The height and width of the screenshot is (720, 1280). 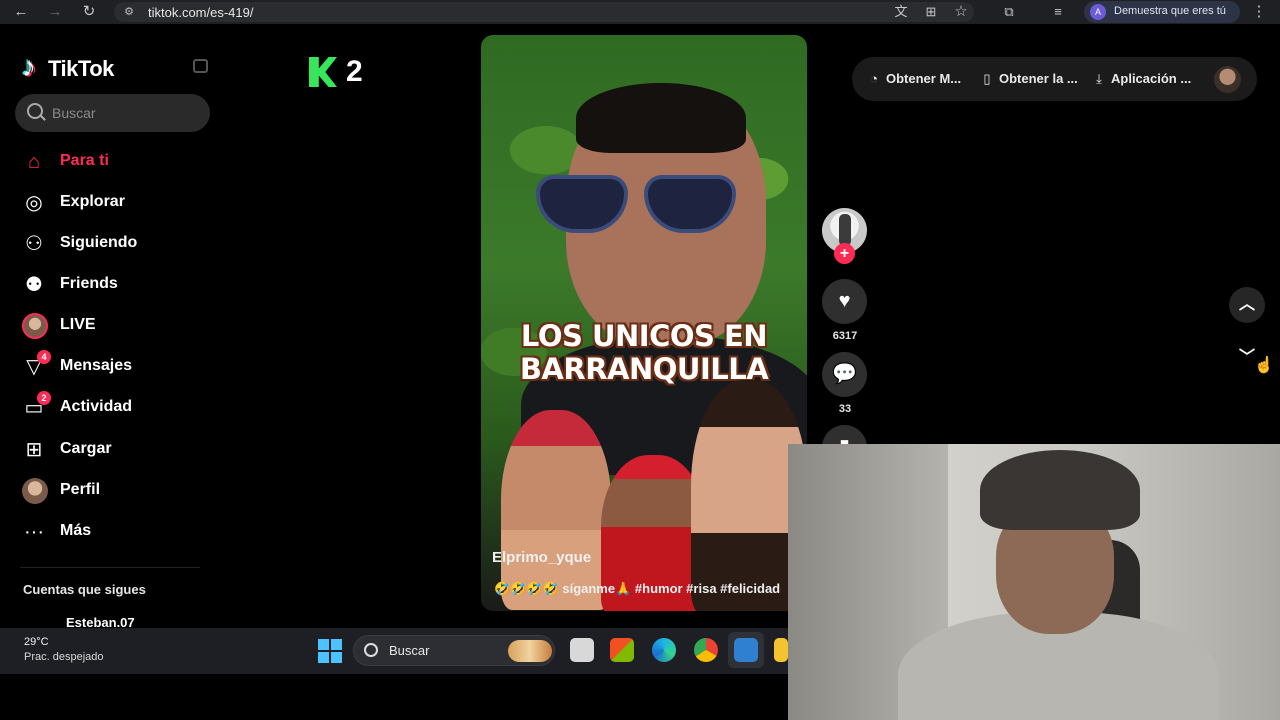 I want to click on vscode-icon, so click(x=746, y=650).